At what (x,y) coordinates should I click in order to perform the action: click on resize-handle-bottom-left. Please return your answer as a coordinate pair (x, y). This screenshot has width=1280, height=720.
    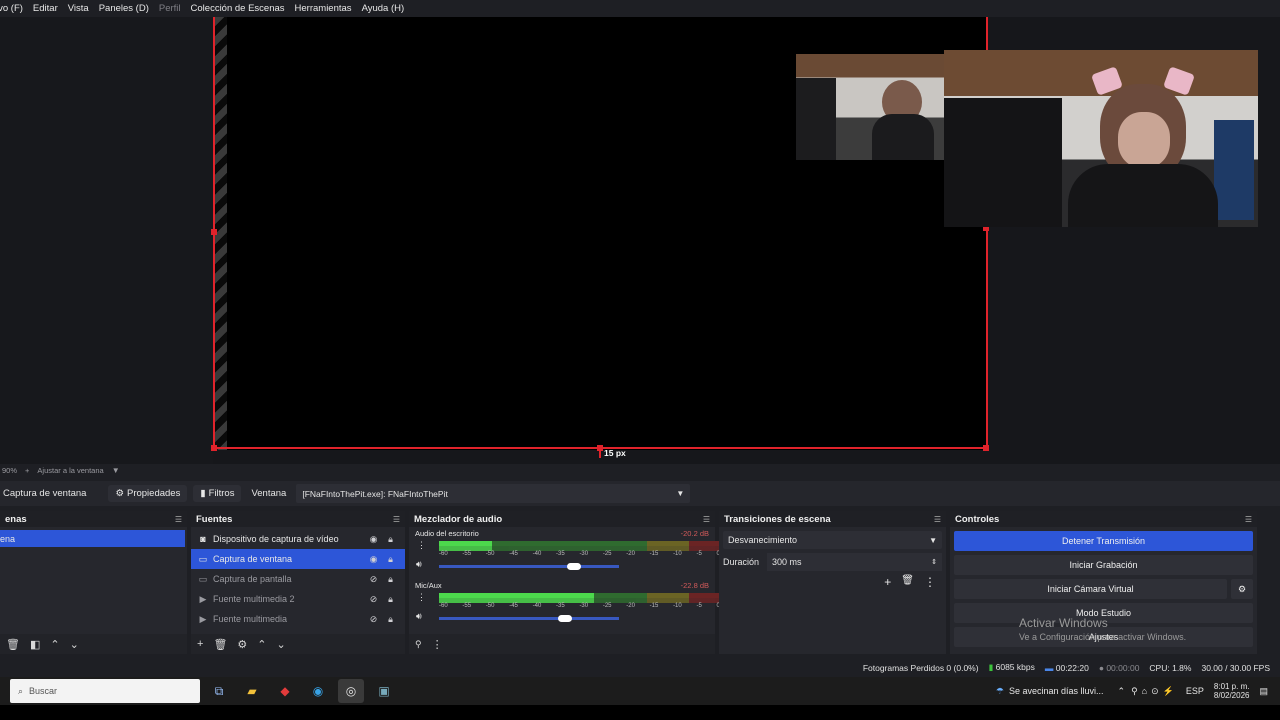
    Looking at the image, I should click on (214, 448).